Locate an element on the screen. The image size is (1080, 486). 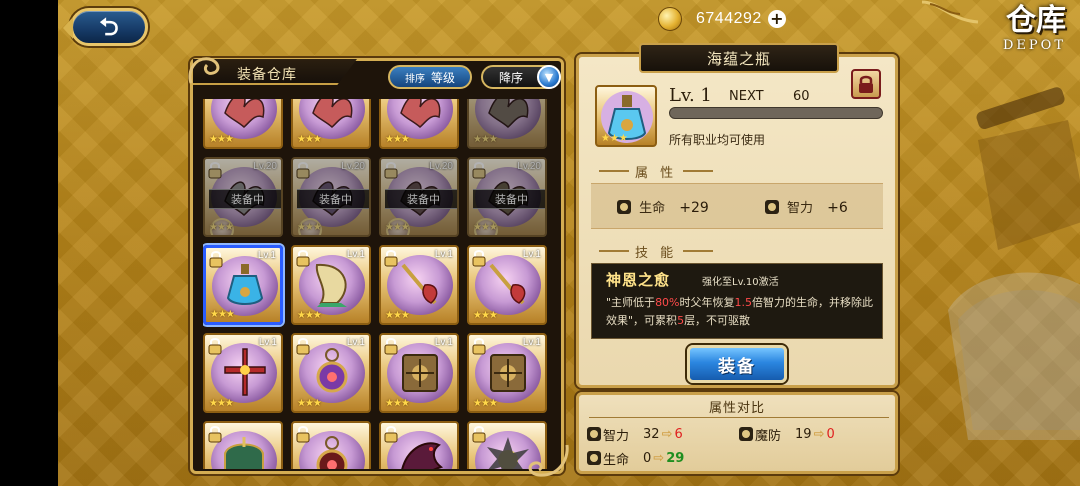
inventory-item-selected: Lv.1 ★★★ is located at coordinates (243, 285).